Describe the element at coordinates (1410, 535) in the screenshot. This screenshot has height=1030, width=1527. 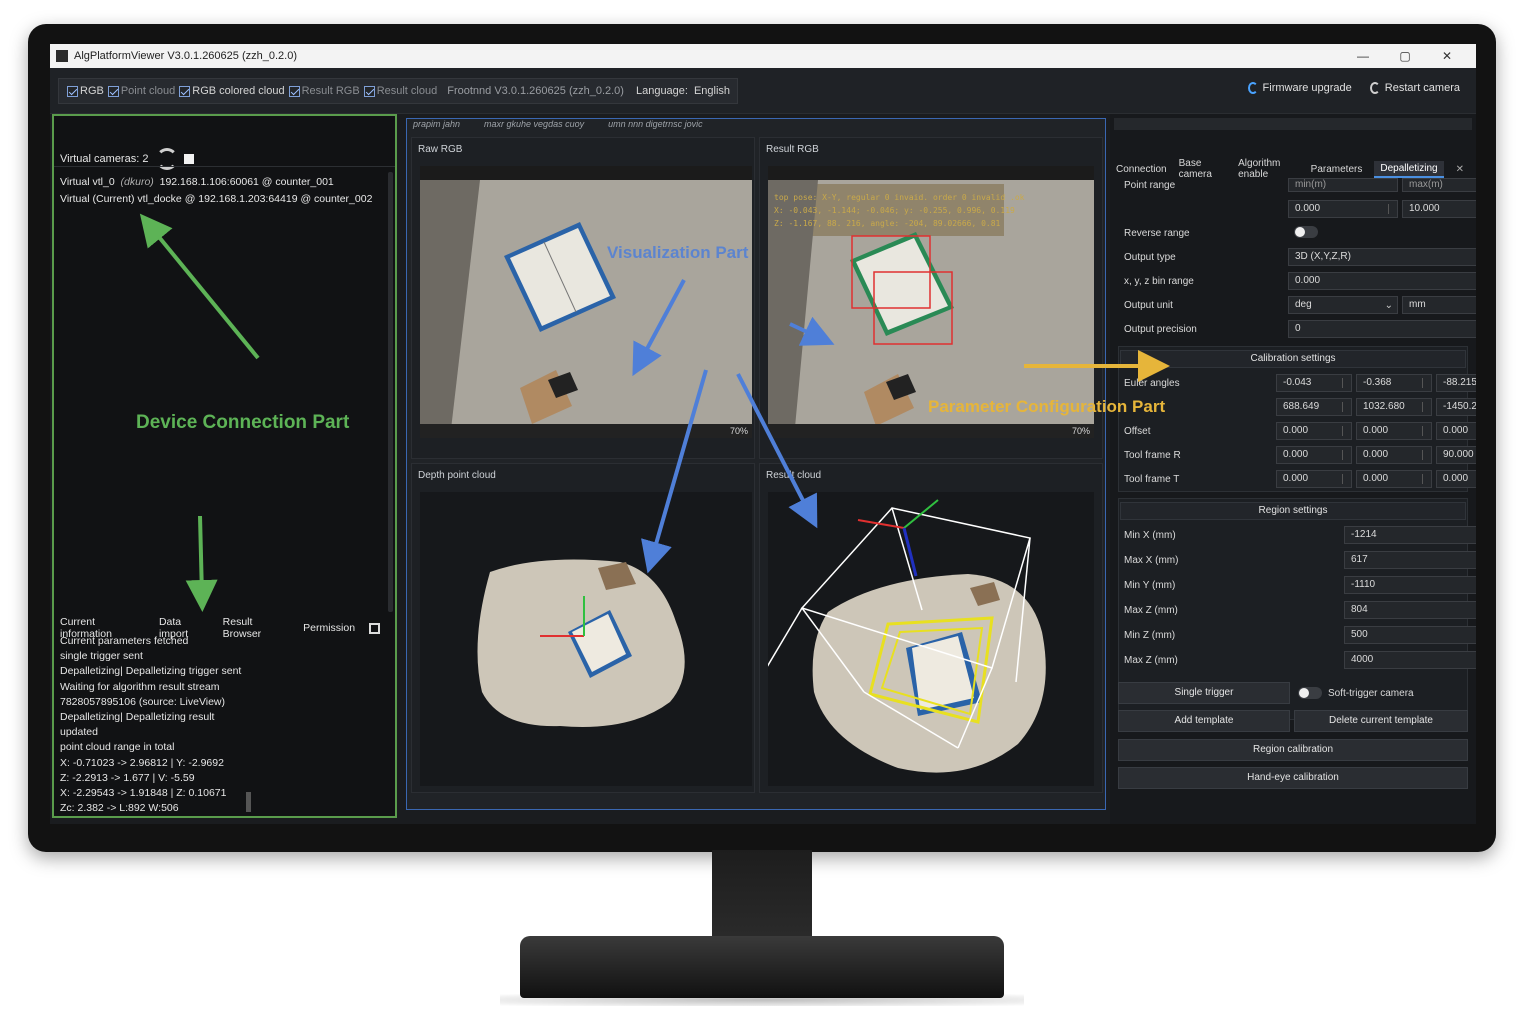
I see `min-x-input: -1214` at that location.